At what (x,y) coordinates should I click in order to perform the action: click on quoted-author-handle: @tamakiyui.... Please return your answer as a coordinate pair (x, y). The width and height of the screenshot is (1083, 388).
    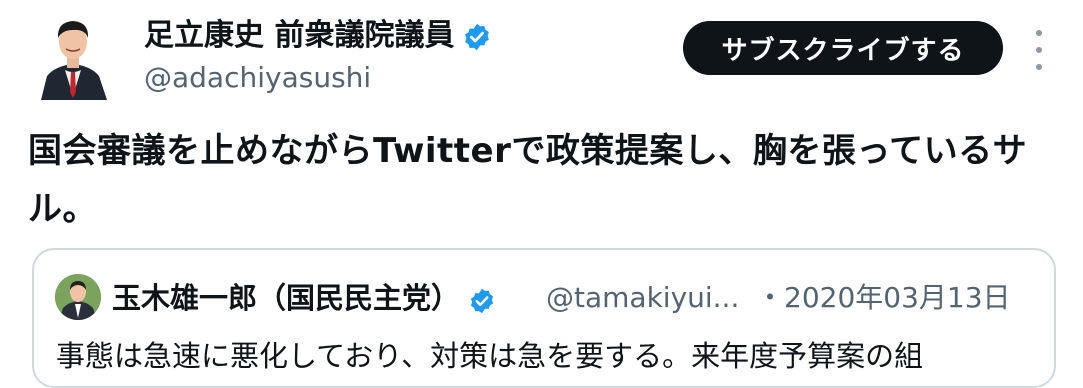
    Looking at the image, I should click on (642, 298).